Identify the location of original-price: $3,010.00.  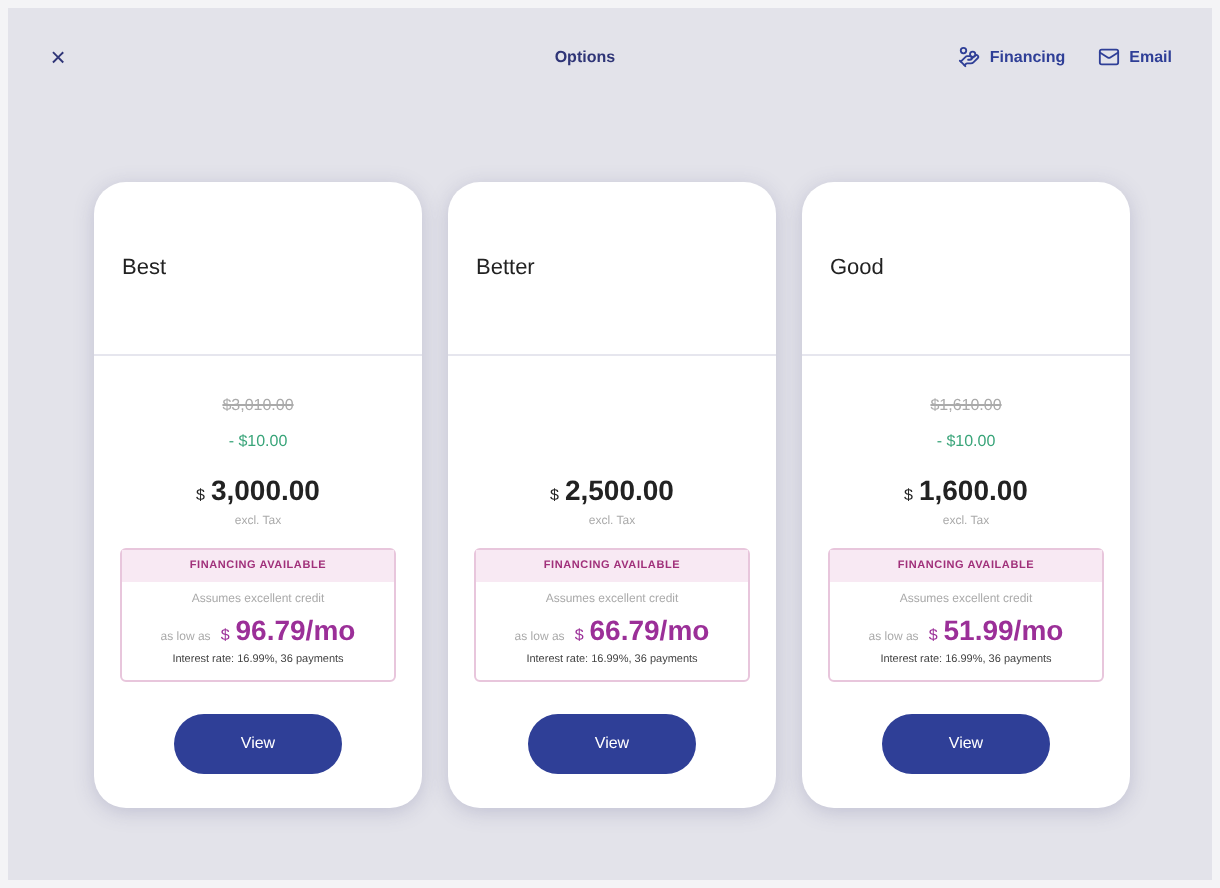
(258, 406).